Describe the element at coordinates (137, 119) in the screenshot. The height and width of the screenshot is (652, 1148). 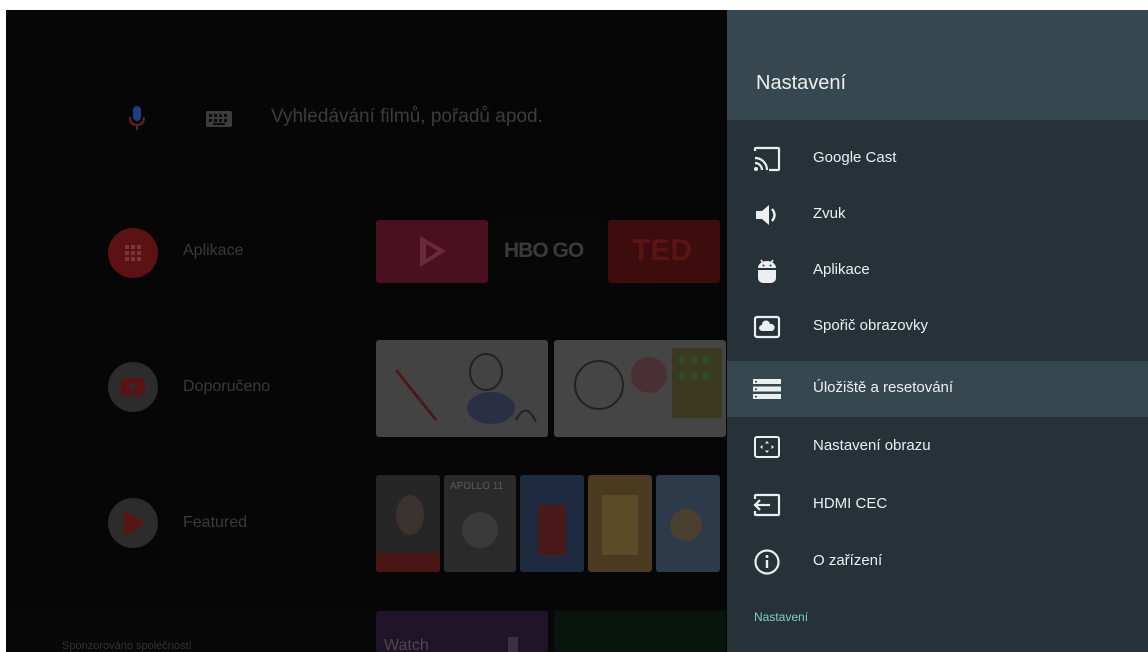
I see `microphone-icon` at that location.